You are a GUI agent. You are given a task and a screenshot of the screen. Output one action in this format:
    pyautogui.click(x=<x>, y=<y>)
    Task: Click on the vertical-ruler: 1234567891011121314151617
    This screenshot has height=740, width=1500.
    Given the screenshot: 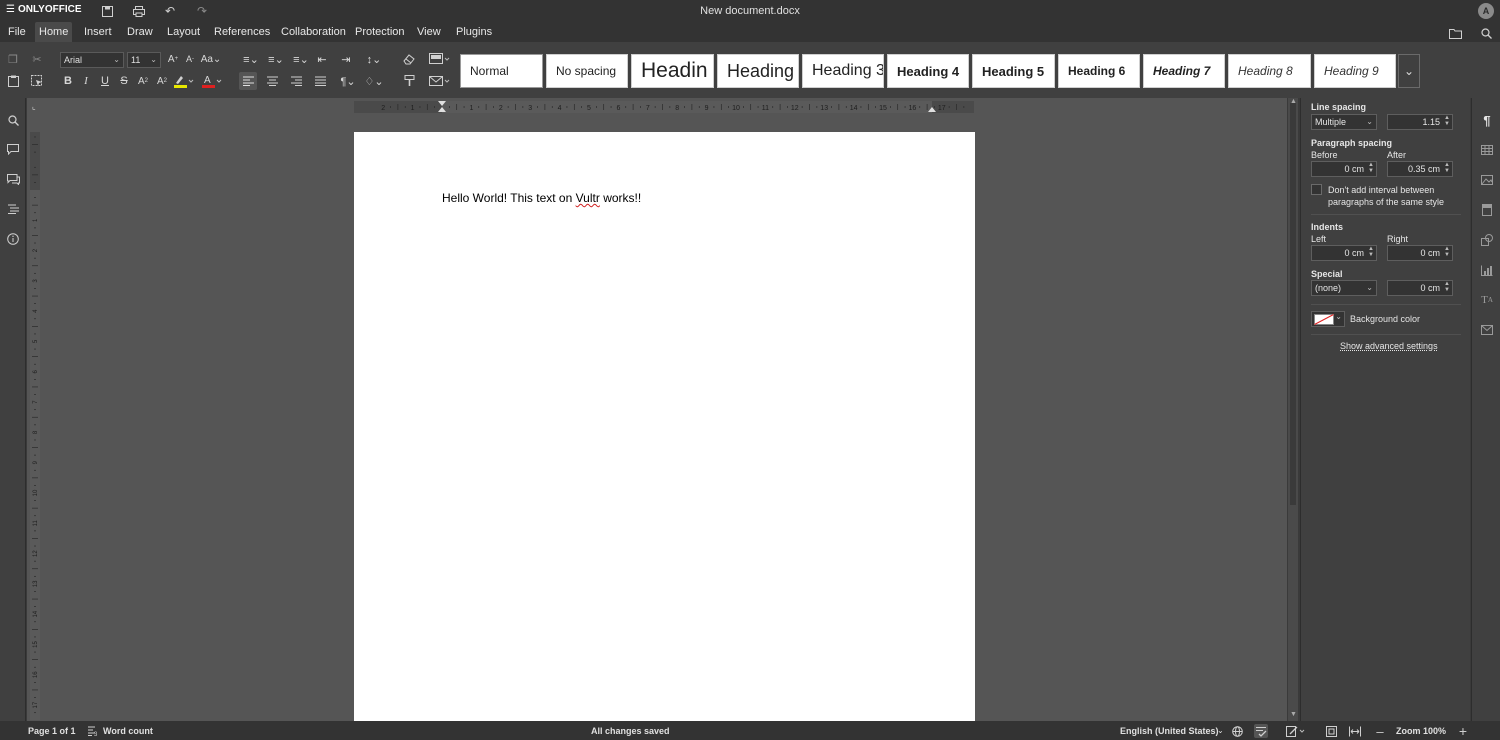 What is the action you would take?
    pyautogui.click(x=35, y=426)
    